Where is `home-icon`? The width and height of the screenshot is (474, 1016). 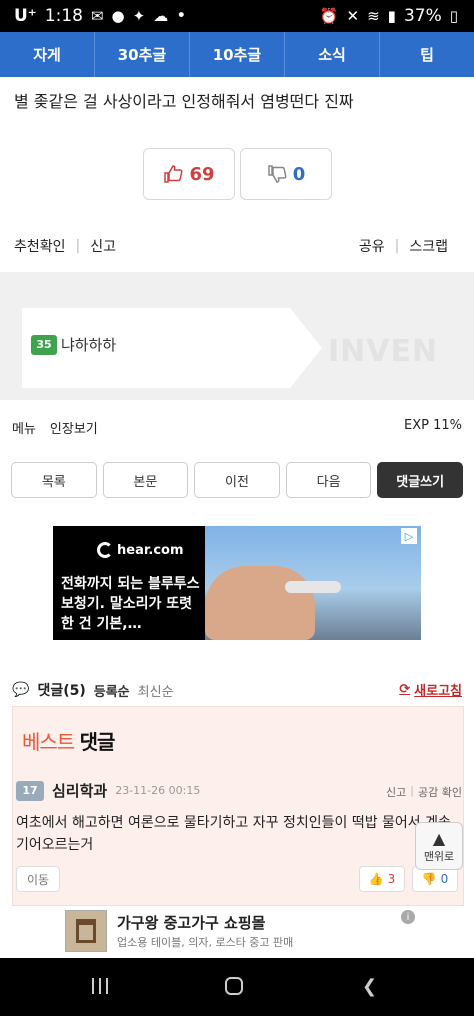 home-icon is located at coordinates (234, 986).